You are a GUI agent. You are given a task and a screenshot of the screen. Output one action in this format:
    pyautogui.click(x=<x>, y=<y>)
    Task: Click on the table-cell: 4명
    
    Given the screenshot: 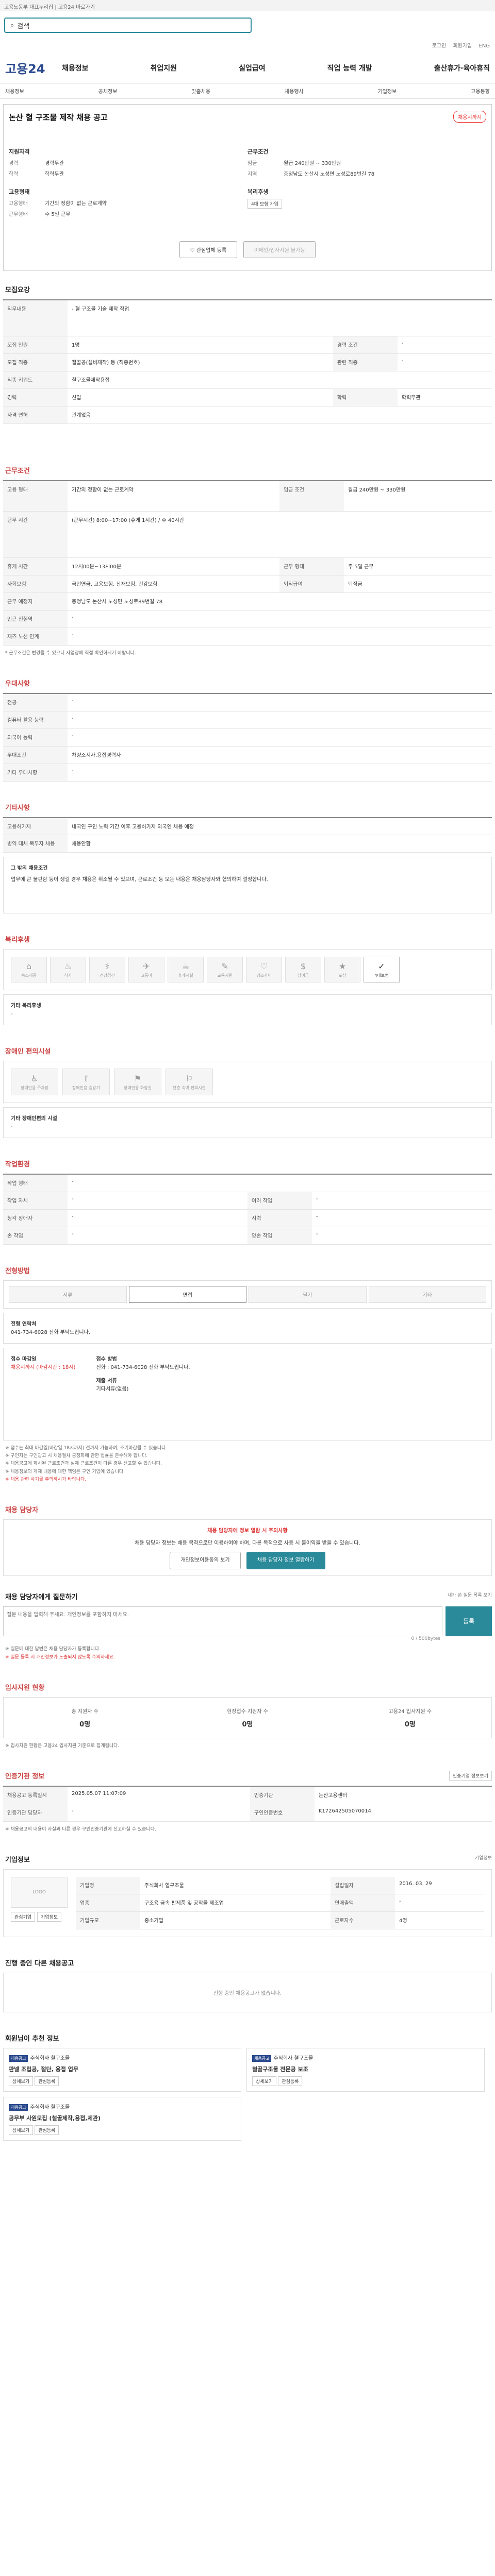 What is the action you would take?
    pyautogui.click(x=439, y=1920)
    